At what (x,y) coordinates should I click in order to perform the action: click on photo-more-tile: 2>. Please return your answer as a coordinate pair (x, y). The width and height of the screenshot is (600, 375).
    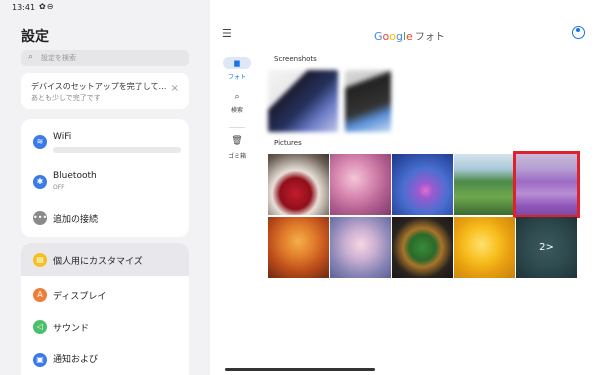
    Looking at the image, I should click on (546, 247).